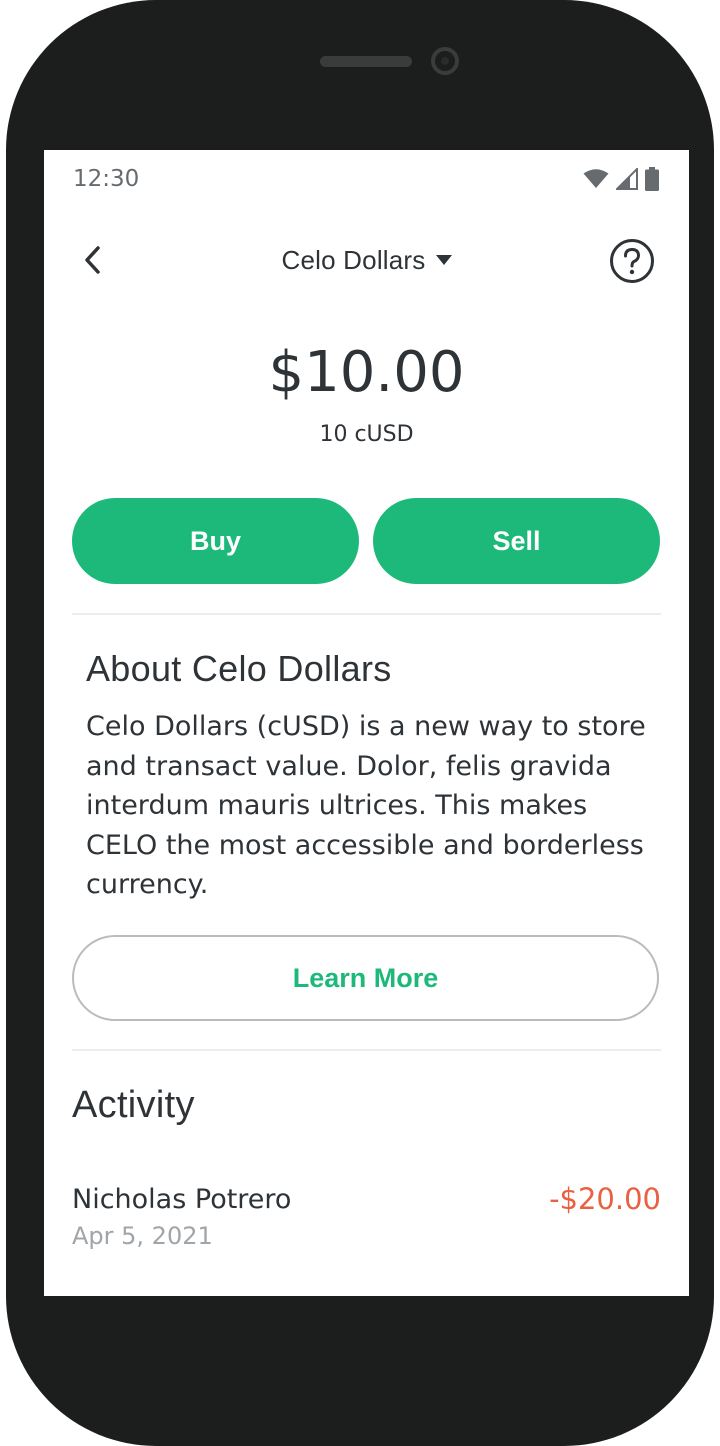 The width and height of the screenshot is (720, 1446). I want to click on page-title: Celo Dollars, so click(353, 259).